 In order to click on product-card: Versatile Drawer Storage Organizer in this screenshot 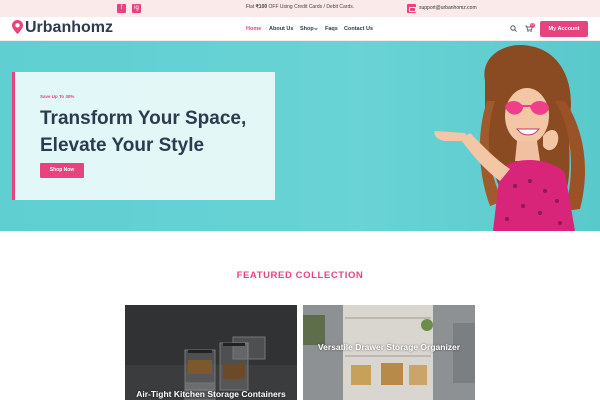, I will do `click(389, 352)`.